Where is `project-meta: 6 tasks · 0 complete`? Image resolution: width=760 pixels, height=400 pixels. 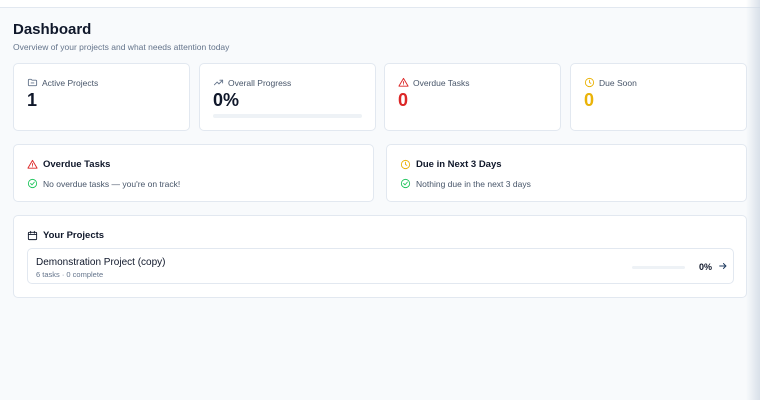 project-meta: 6 tasks · 0 complete is located at coordinates (70, 274).